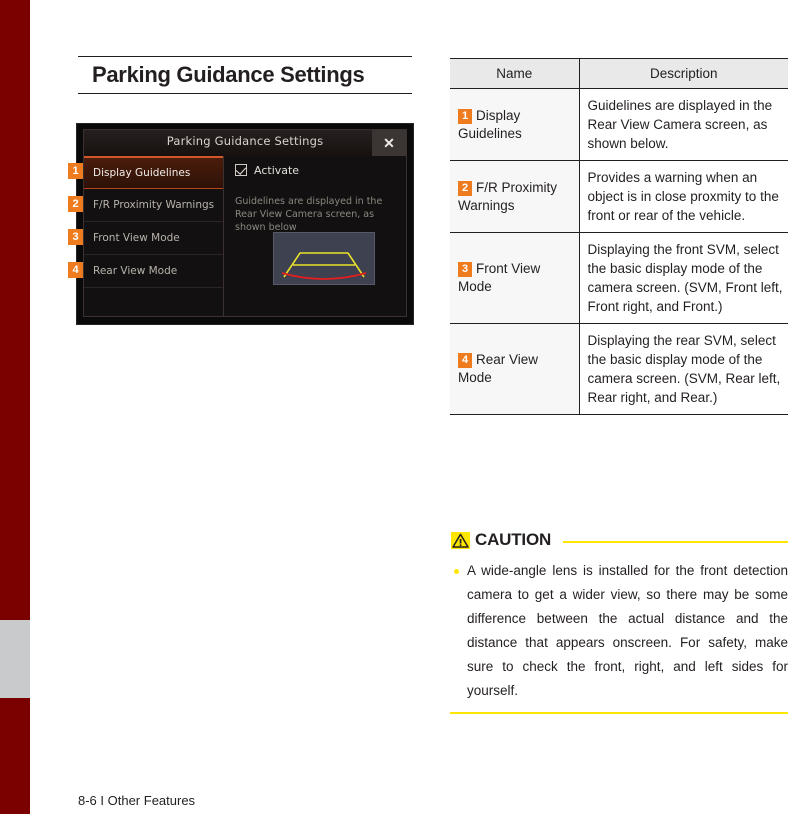 This screenshot has height=814, width=788. Describe the element at coordinates (15, 659) in the screenshot. I see `page-edge-chapter-marker` at that location.